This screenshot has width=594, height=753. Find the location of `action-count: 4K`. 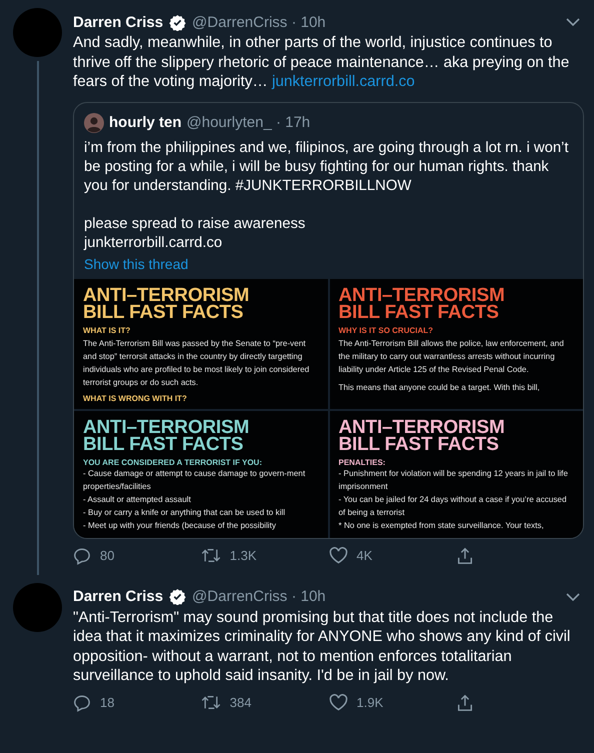

action-count: 4K is located at coordinates (364, 555).